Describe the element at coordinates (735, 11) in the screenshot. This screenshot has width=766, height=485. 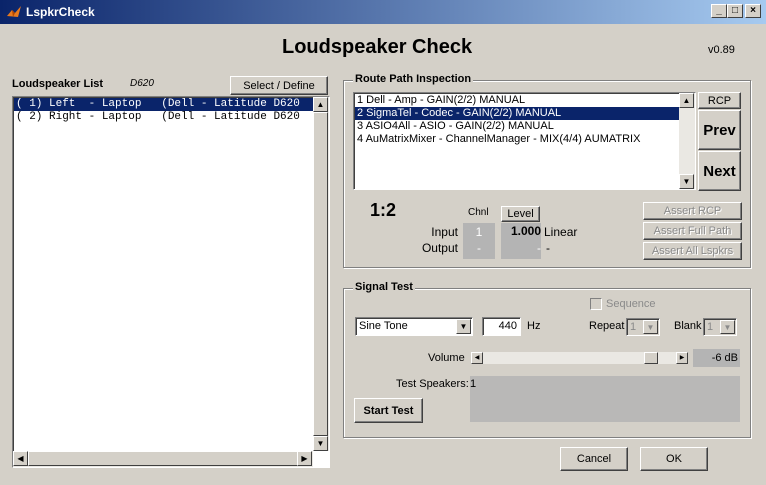
I see `maximize-button: □` at that location.